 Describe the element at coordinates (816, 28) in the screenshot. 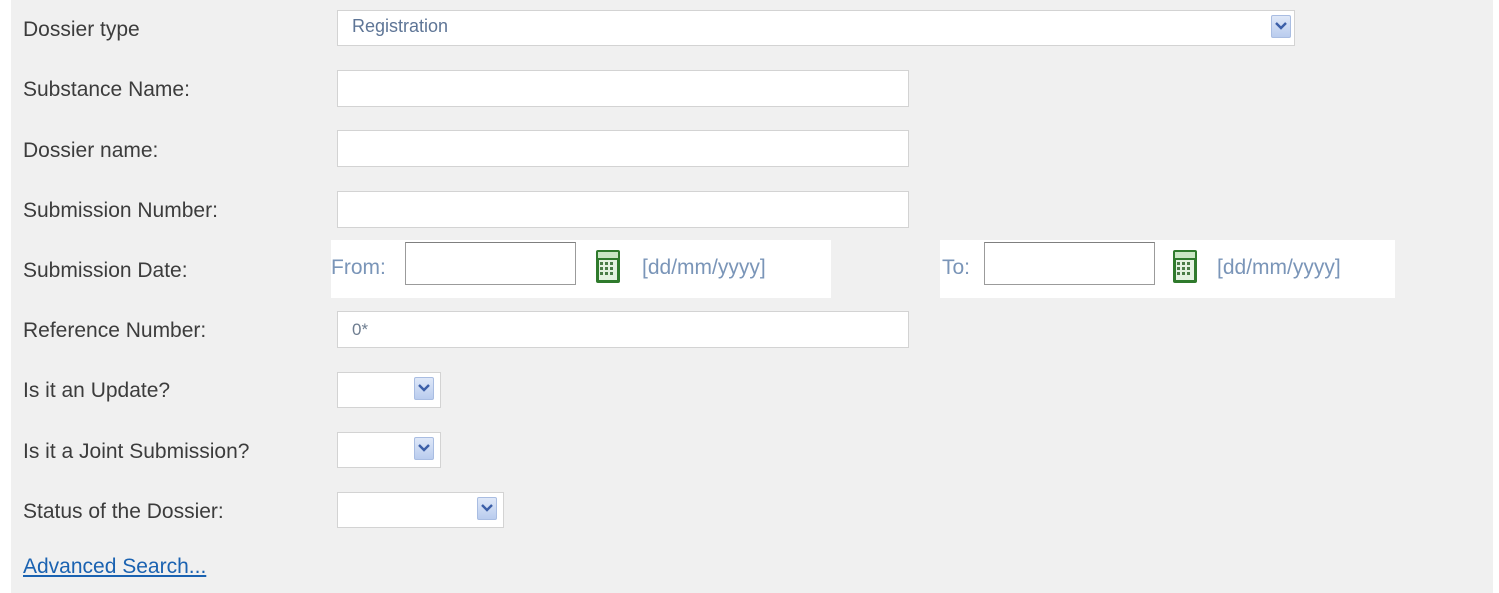

I see `dossier-type-select: Registration` at that location.